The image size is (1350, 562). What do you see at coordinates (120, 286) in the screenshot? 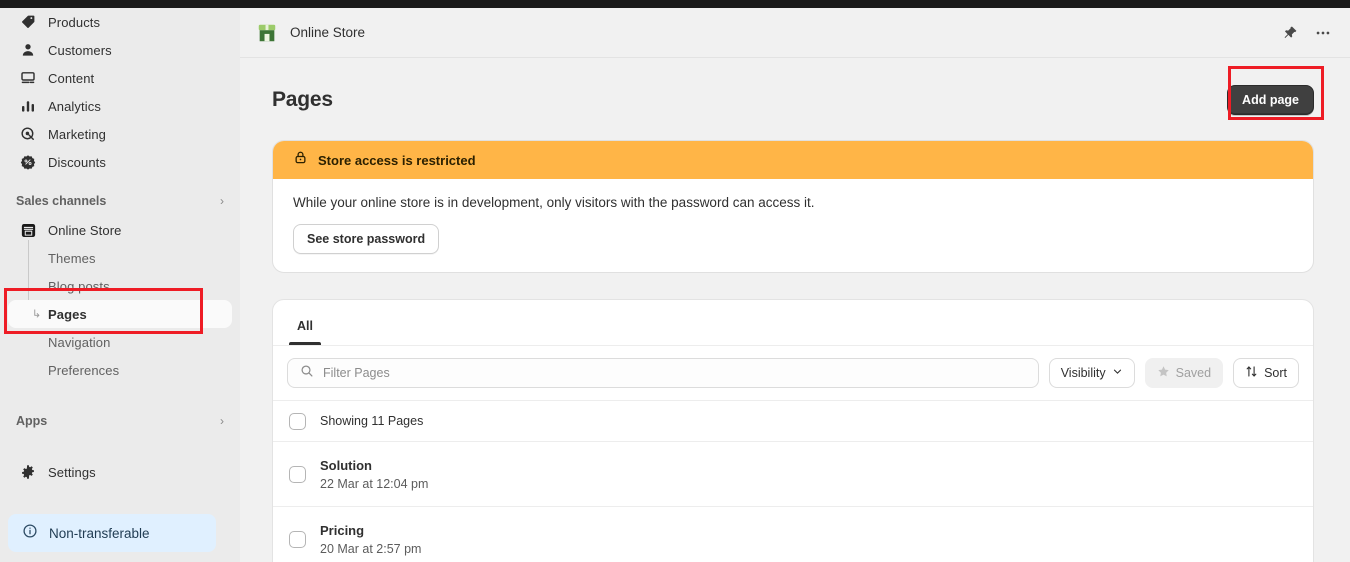
I see `sidebar-item-blog-posts: Blog posts` at bounding box center [120, 286].